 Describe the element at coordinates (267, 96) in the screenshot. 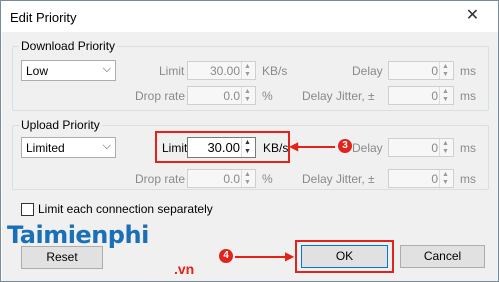

I see `download-drop-unit: %` at that location.